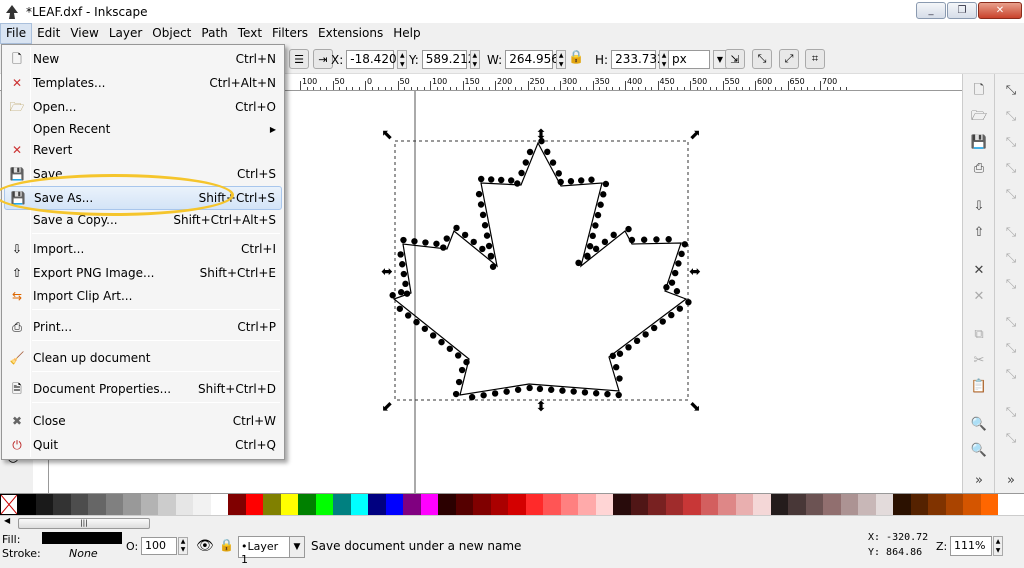 The image size is (1024, 568). What do you see at coordinates (143, 129) in the screenshot?
I see `menu-item-open-recent: Open Recent ▶` at bounding box center [143, 129].